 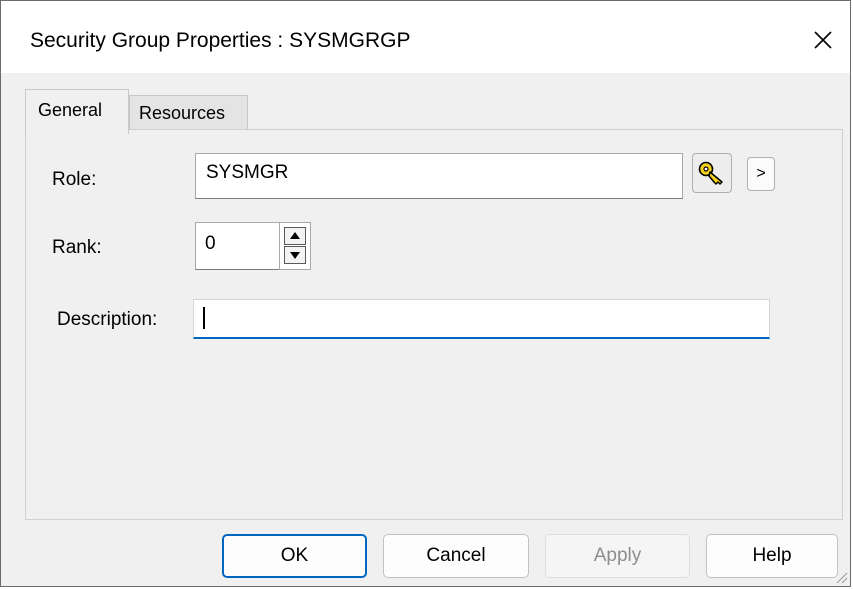 What do you see at coordinates (841, 577) in the screenshot?
I see `resize-grip-icon` at bounding box center [841, 577].